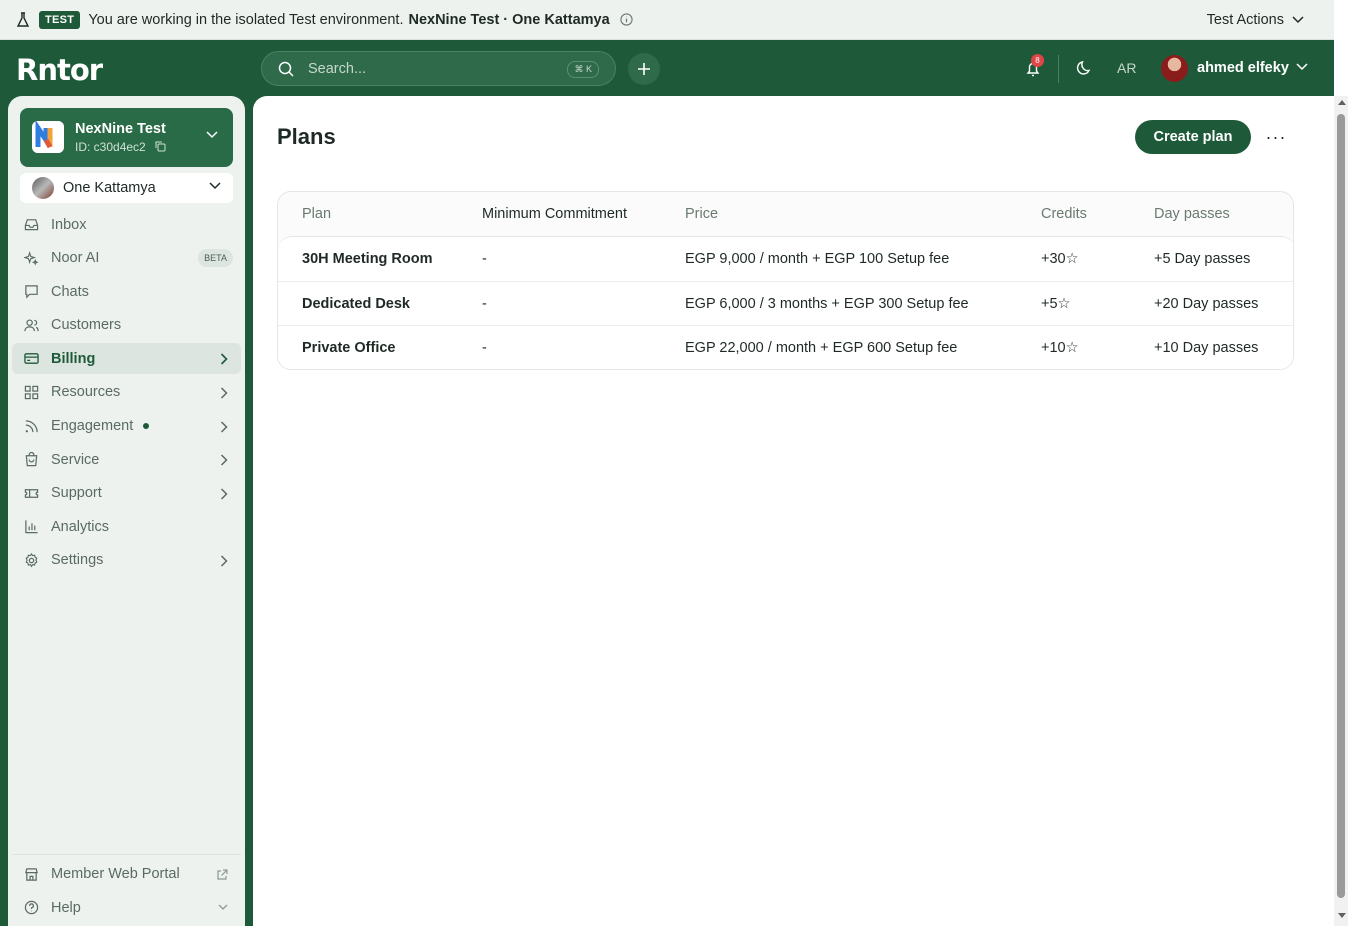 The width and height of the screenshot is (1348, 926). Describe the element at coordinates (31, 392) in the screenshot. I see `grid-icon` at that location.